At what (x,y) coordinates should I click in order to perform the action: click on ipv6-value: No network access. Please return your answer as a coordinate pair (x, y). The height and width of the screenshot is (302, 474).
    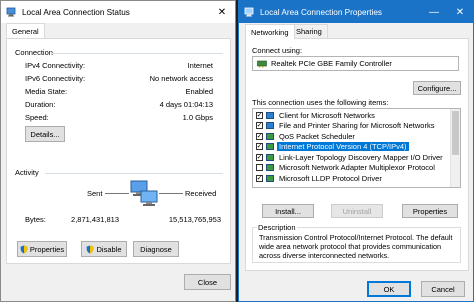
    Looking at the image, I should click on (181, 78).